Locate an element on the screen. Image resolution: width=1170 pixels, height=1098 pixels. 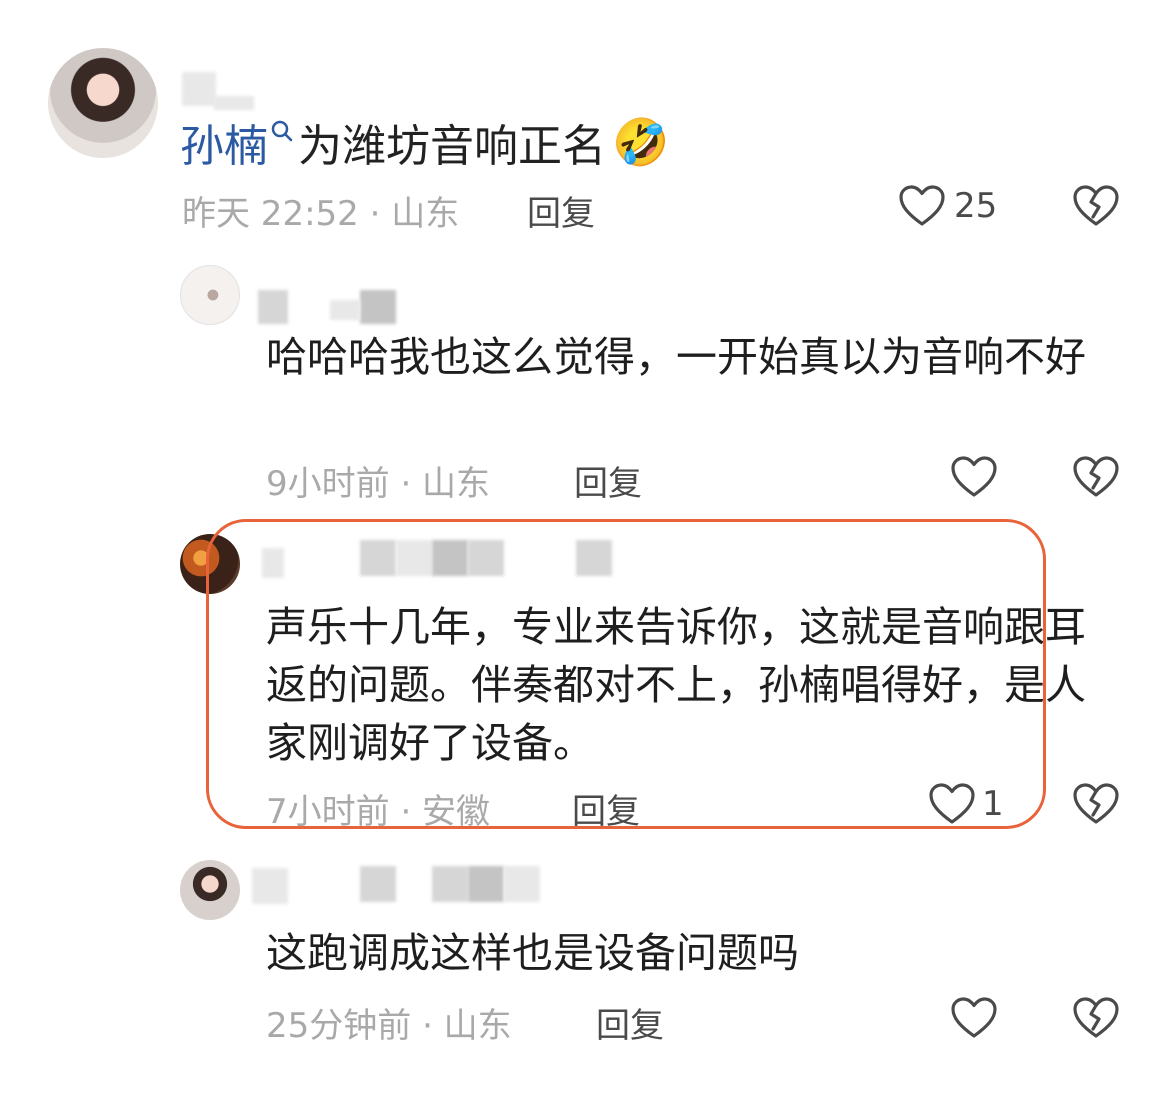
comment-text: 孙楠 为潍坊音响正名 🤣 is located at coordinates (425, 142).